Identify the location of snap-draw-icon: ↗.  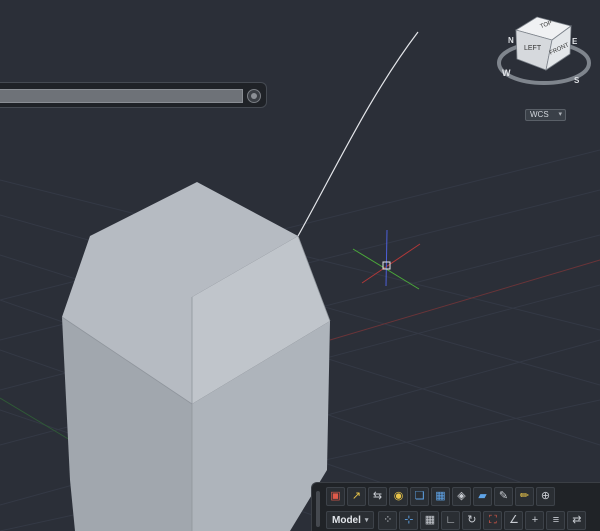
(356, 495).